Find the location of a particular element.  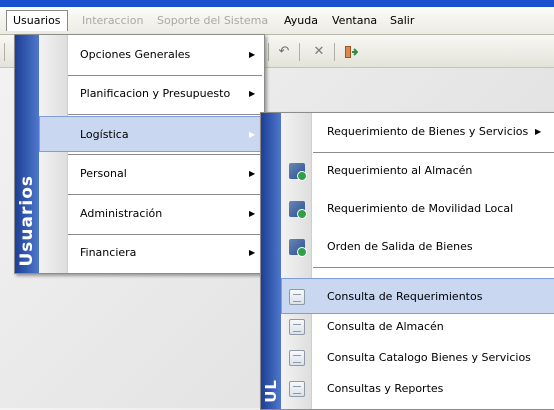

menu-item-label: Logística is located at coordinates (104, 134).